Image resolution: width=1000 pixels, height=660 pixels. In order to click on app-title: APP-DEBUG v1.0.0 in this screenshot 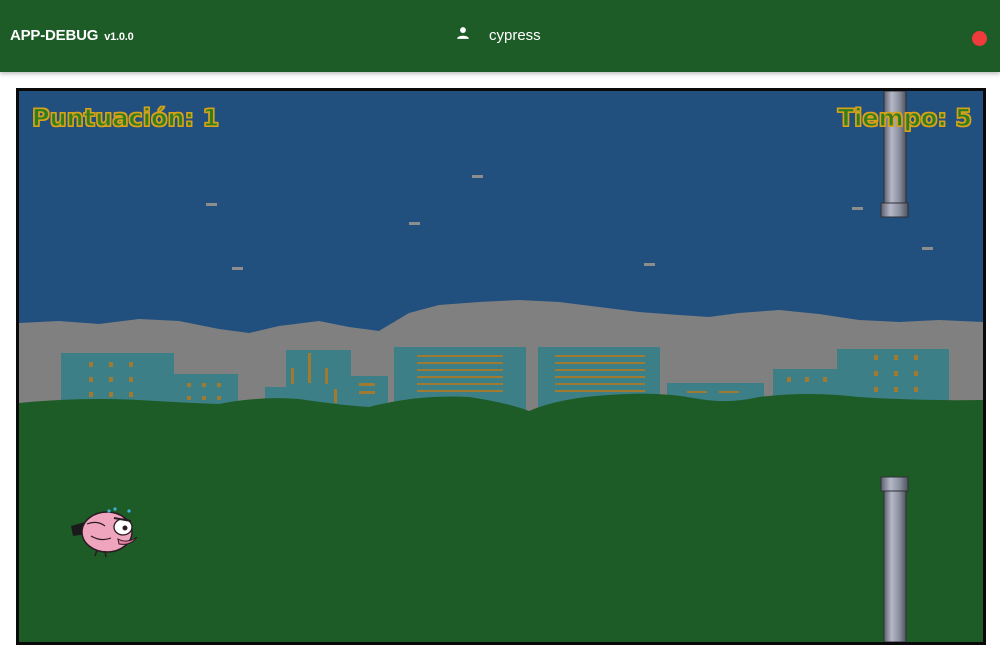, I will do `click(72, 35)`.